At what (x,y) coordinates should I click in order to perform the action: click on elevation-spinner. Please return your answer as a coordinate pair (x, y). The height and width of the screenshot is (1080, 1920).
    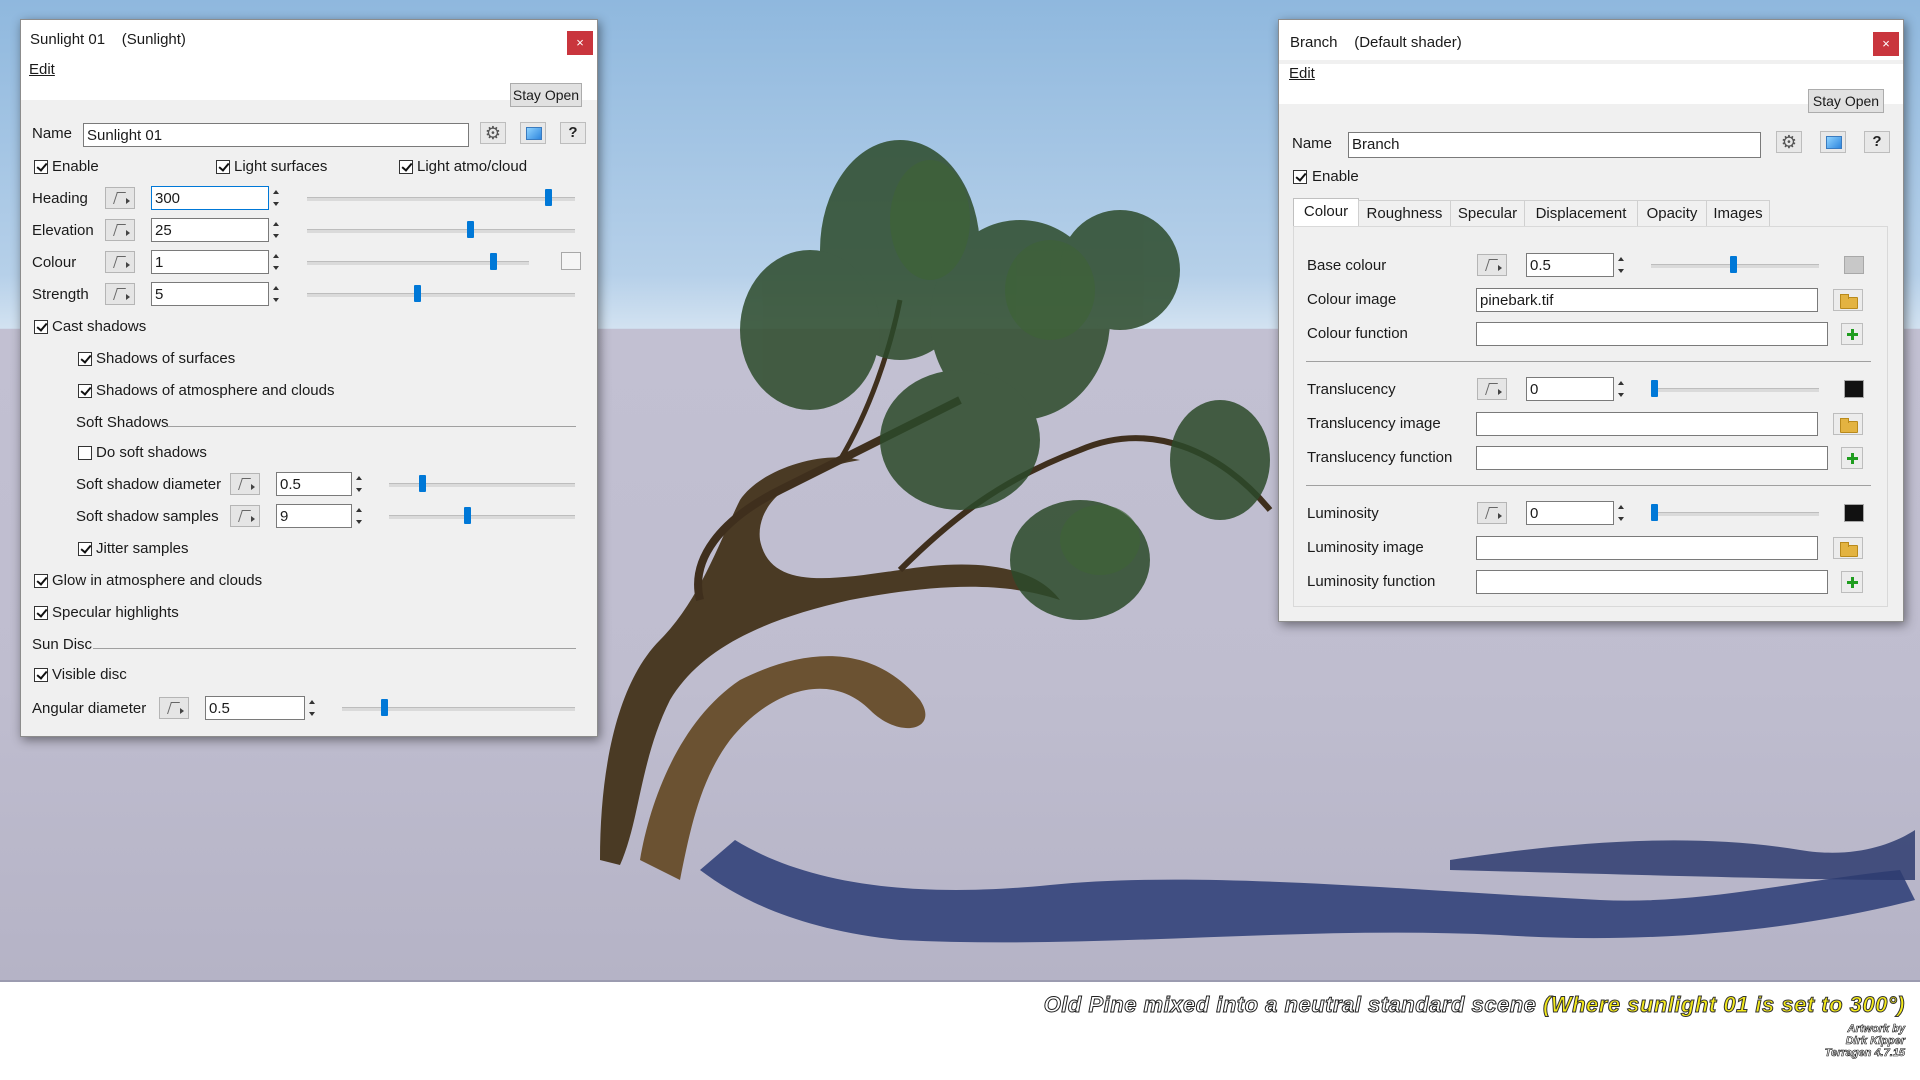
    Looking at the image, I should click on (276, 230).